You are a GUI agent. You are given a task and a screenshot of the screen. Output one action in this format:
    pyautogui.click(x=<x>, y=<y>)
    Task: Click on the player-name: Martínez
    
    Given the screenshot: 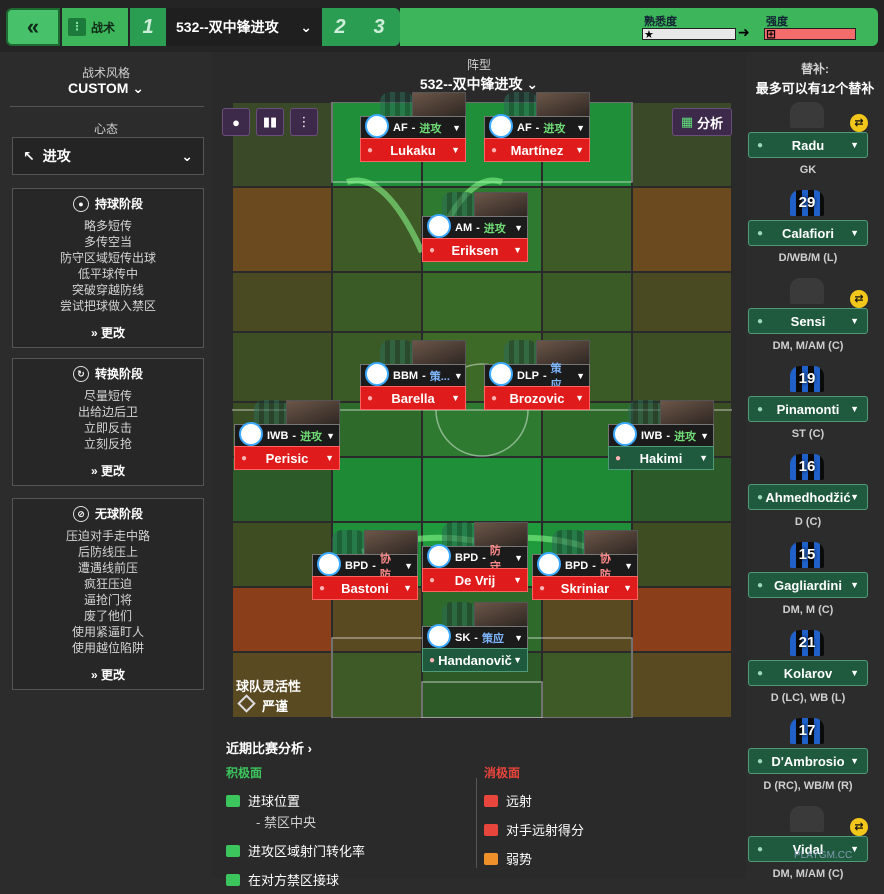 What is the action you would take?
    pyautogui.click(x=537, y=150)
    